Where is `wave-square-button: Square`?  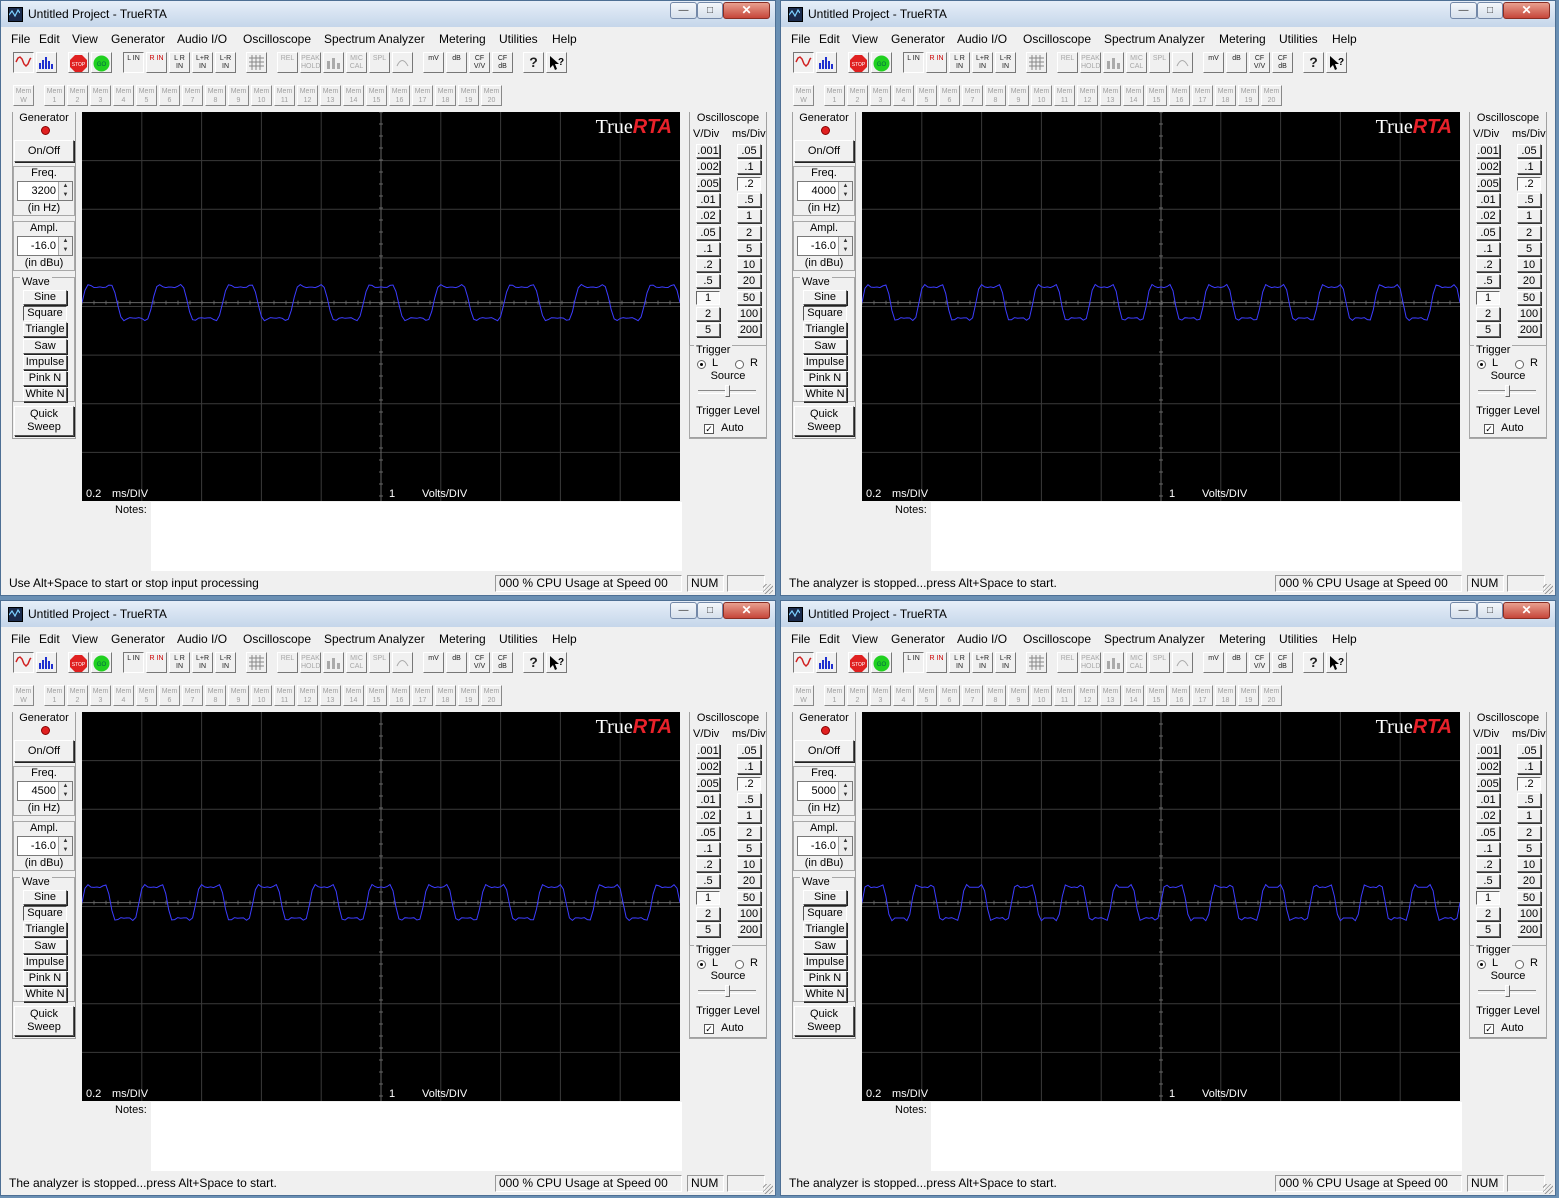
wave-square-button: Square is located at coordinates (45, 313).